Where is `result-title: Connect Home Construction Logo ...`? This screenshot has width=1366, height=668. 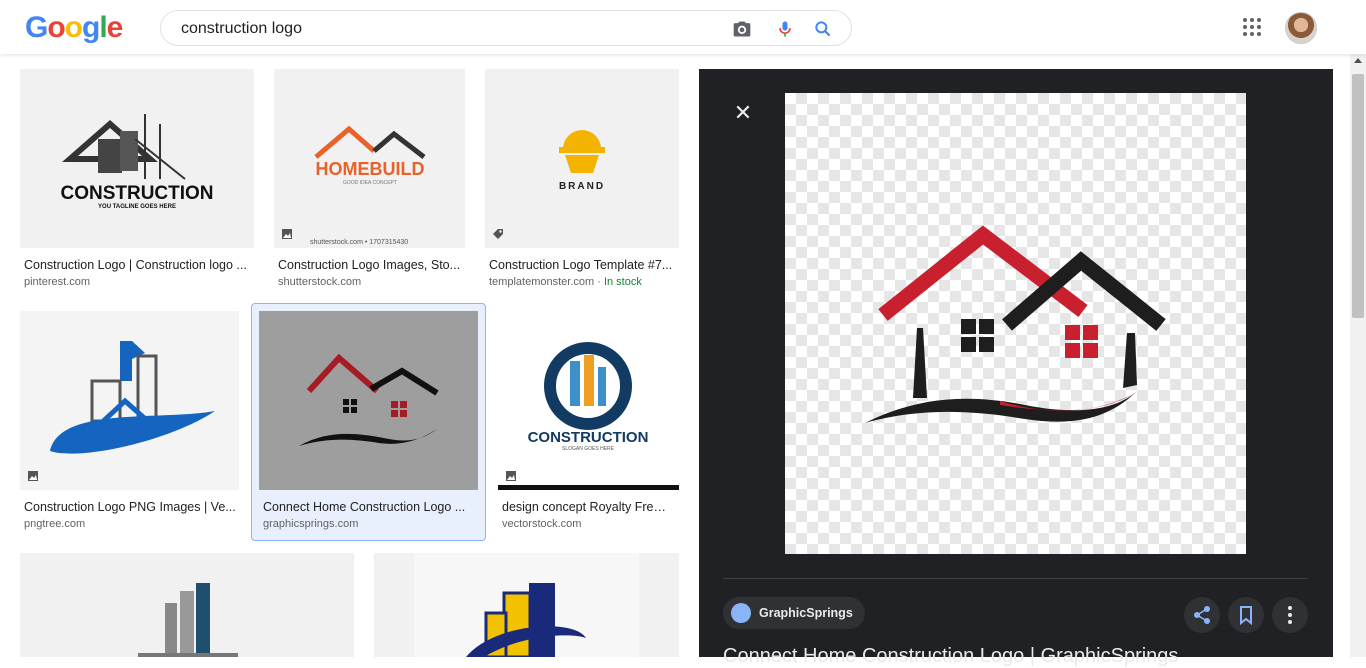 result-title: Connect Home Construction Logo ... is located at coordinates (368, 507).